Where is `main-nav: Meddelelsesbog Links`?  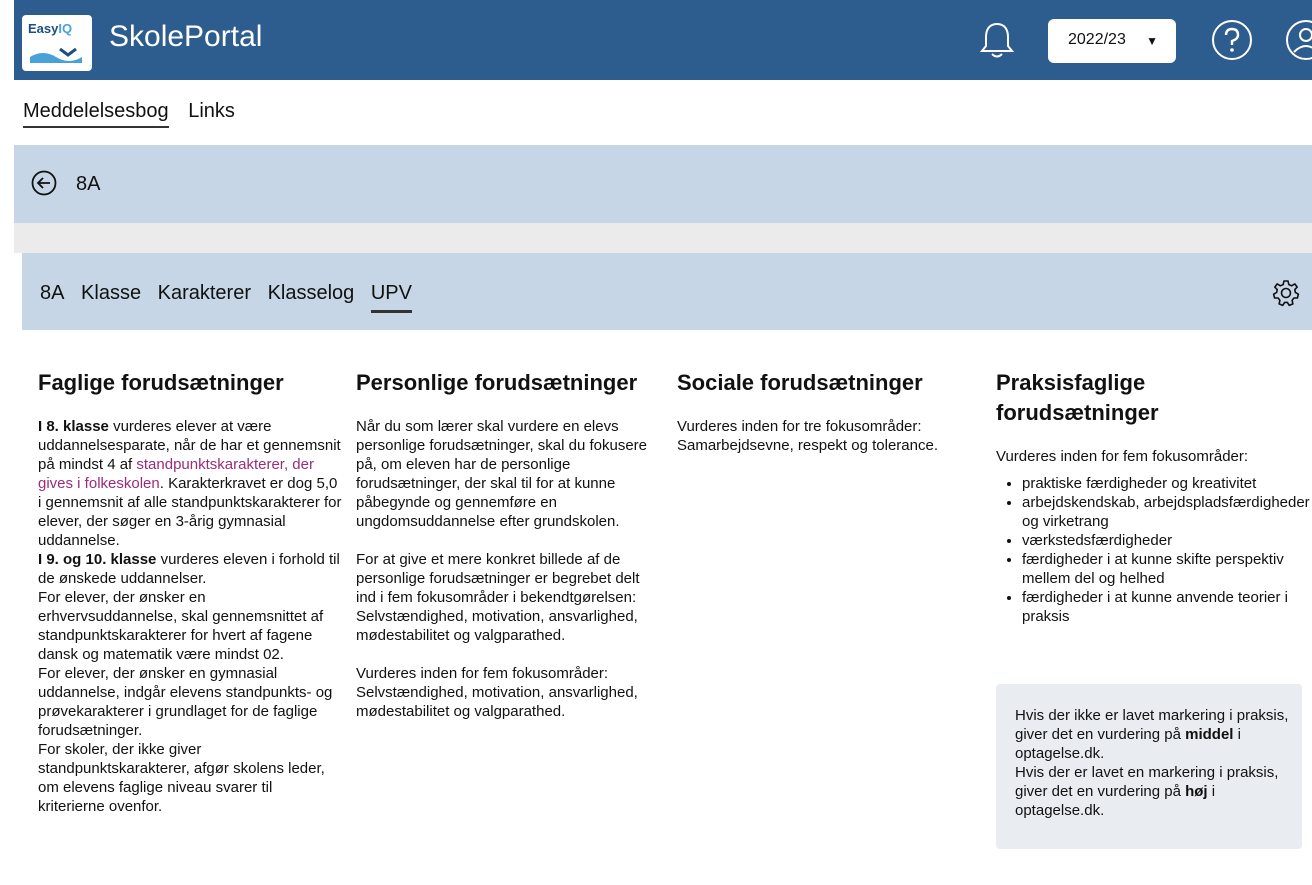 main-nav: Meddelelsesbog Links is located at coordinates (136, 114).